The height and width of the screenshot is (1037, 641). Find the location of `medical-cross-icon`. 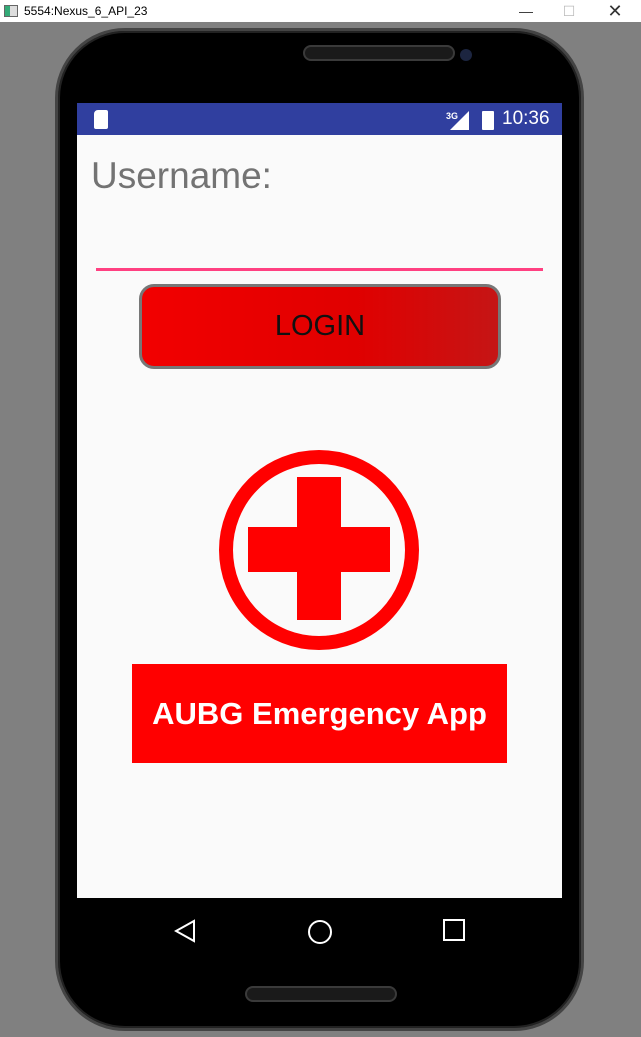

medical-cross-icon is located at coordinates (319, 550).